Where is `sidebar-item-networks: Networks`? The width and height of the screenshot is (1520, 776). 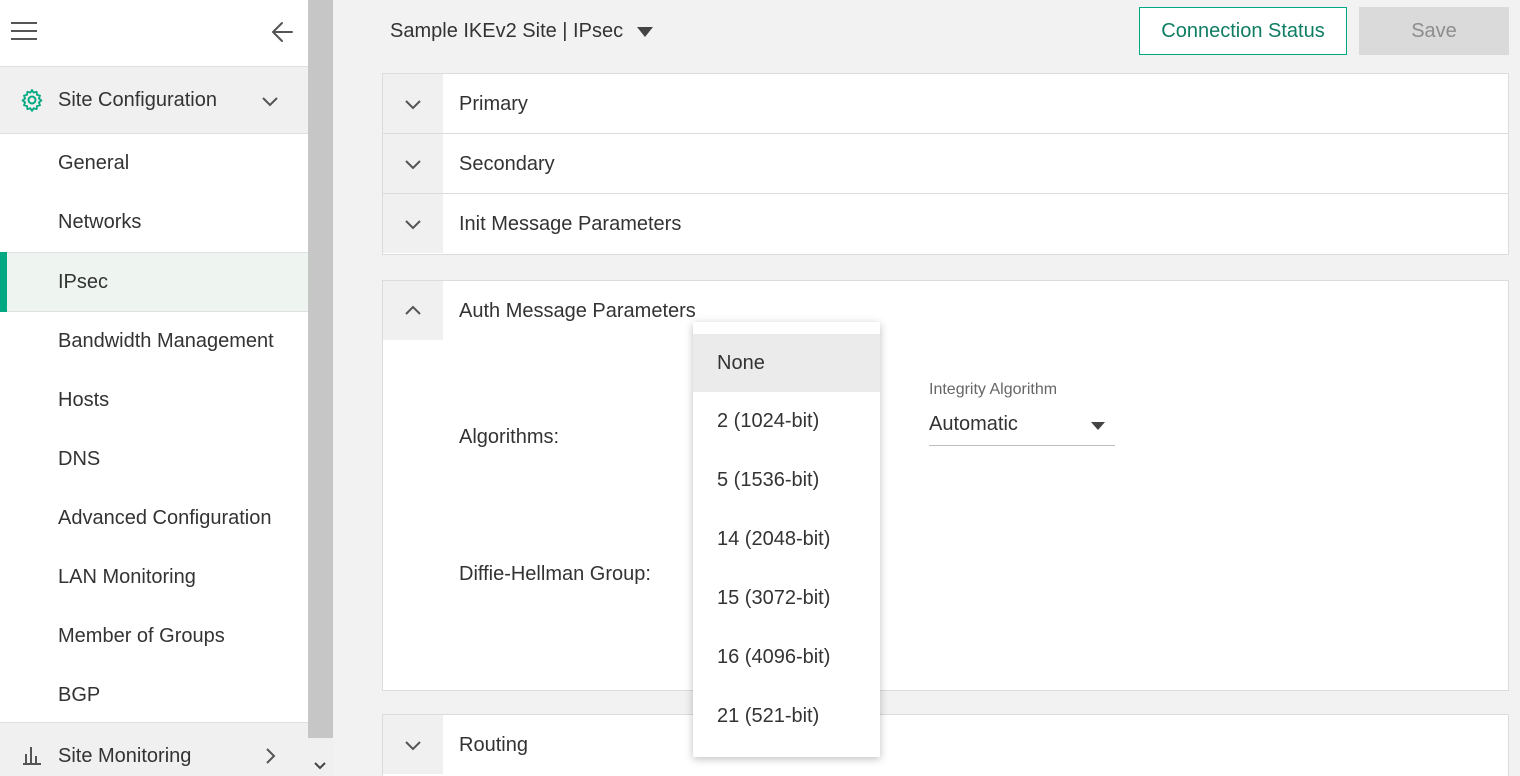
sidebar-item-networks: Networks is located at coordinates (154, 222).